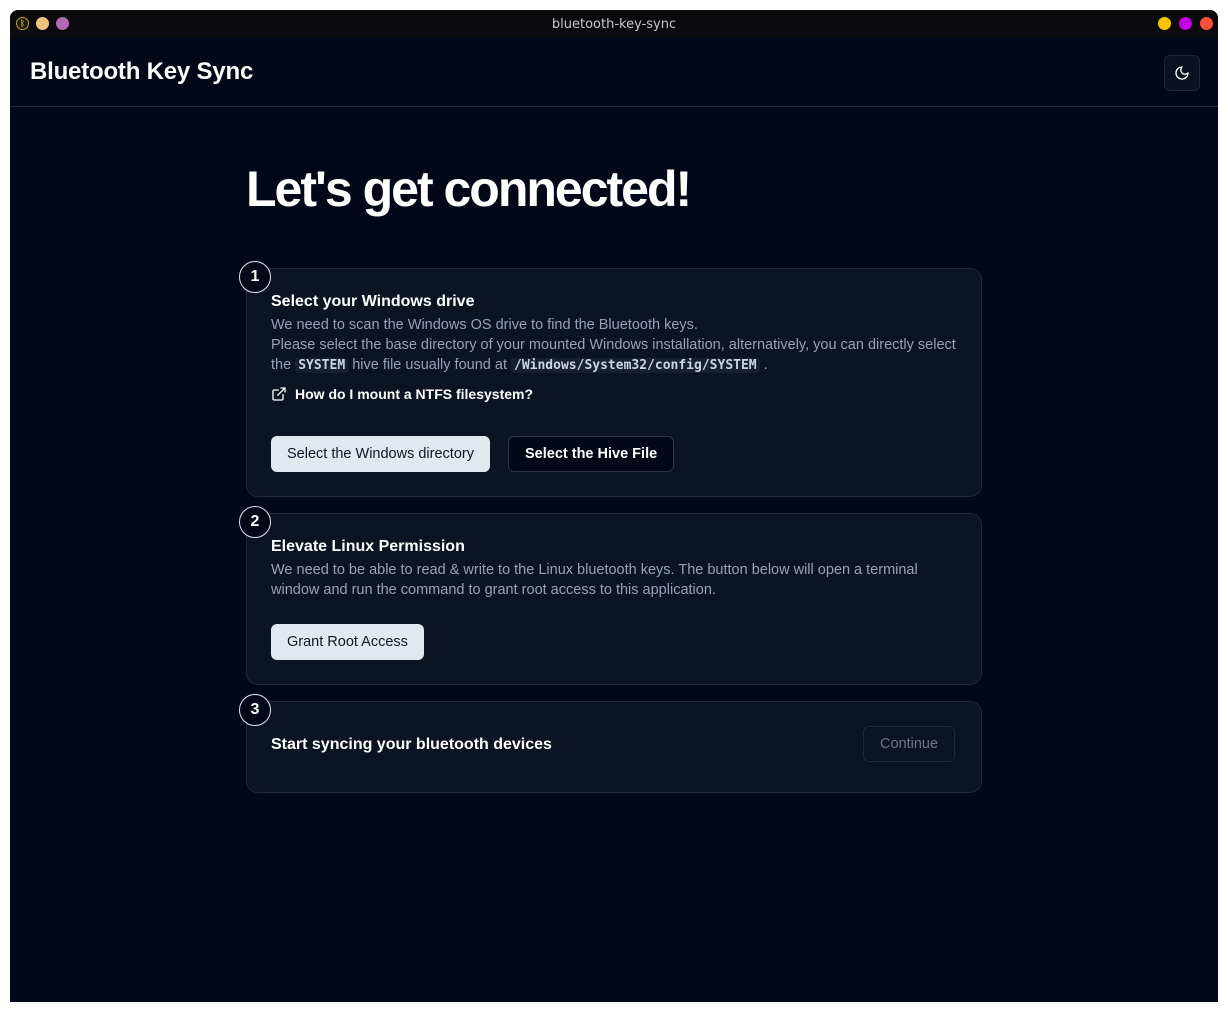 The width and height of the screenshot is (1228, 1012). What do you see at coordinates (373, 301) in the screenshot?
I see `step-title: Select your Windows drive` at bounding box center [373, 301].